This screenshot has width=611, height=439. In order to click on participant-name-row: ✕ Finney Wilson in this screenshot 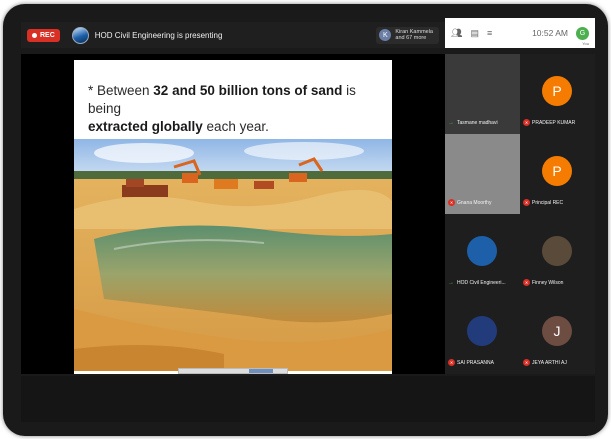, I will do `click(543, 282)`.